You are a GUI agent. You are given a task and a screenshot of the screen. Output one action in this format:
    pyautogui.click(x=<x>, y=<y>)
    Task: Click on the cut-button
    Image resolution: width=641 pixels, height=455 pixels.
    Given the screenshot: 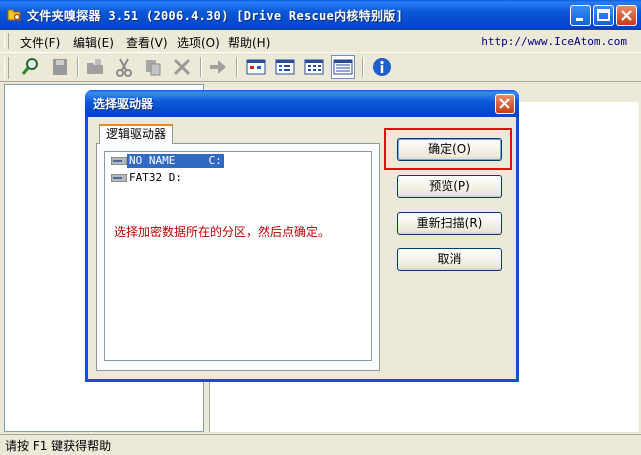 What is the action you would take?
    pyautogui.click(x=124, y=67)
    